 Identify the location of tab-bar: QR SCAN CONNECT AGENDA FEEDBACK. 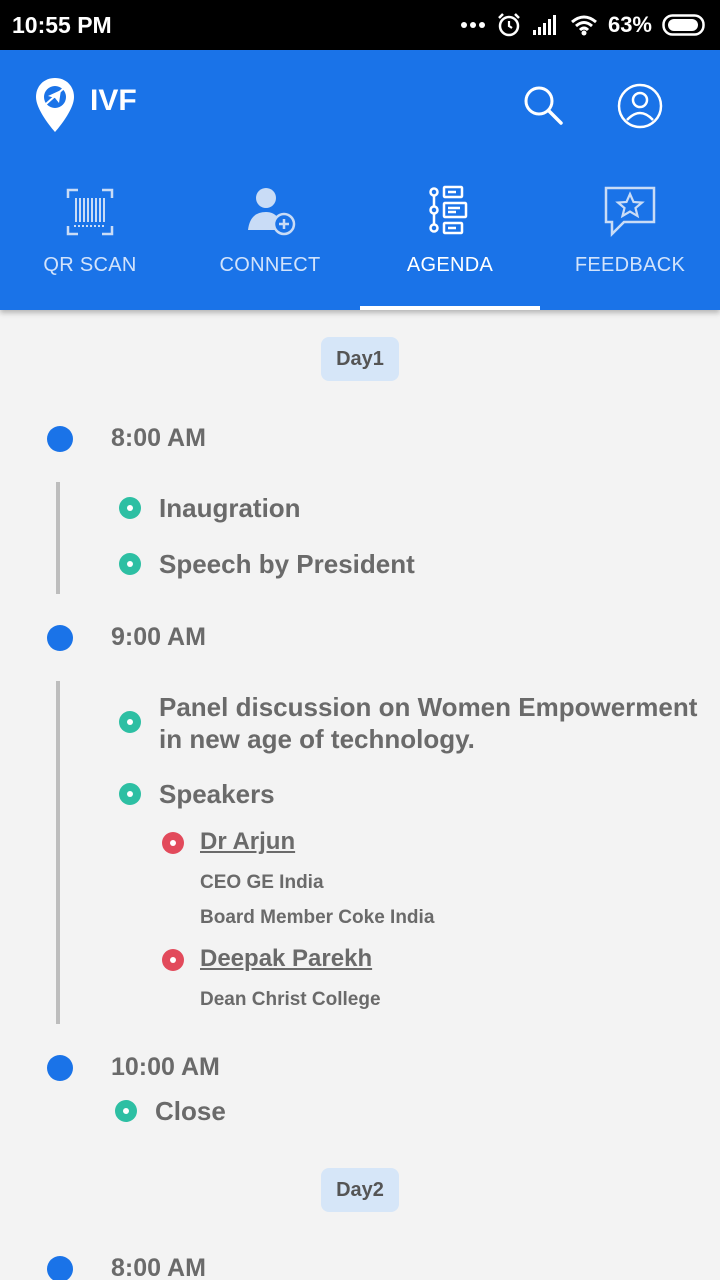
(360, 244).